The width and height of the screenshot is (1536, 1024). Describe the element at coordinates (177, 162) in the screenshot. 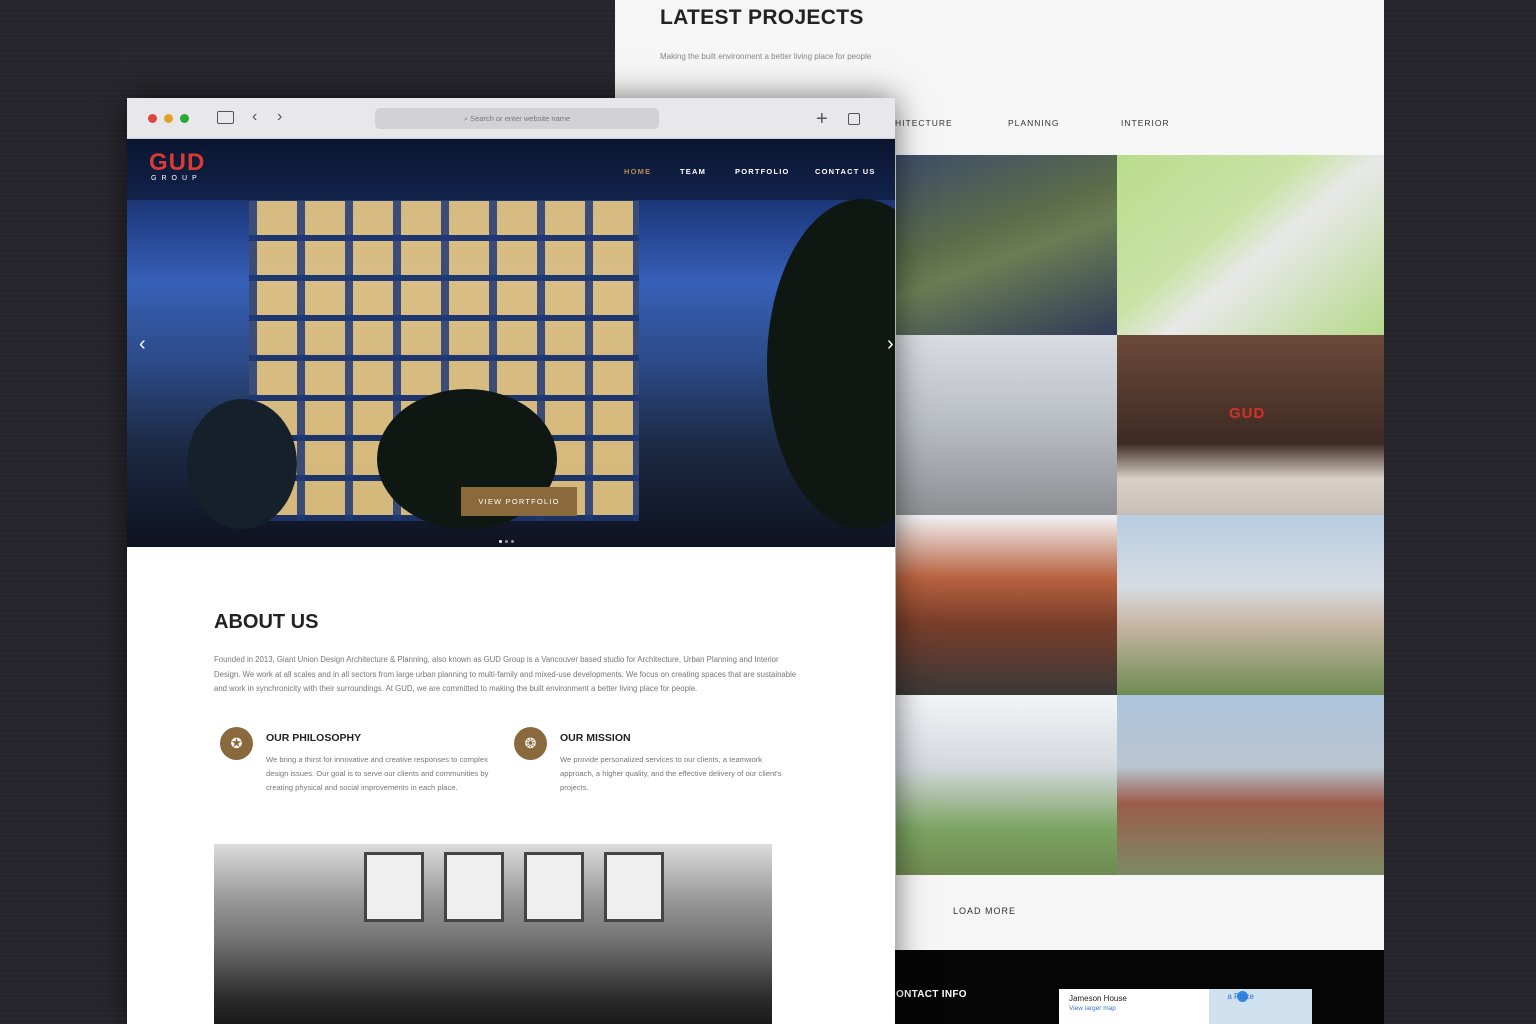

I see `logo-wordmark: GUD` at that location.